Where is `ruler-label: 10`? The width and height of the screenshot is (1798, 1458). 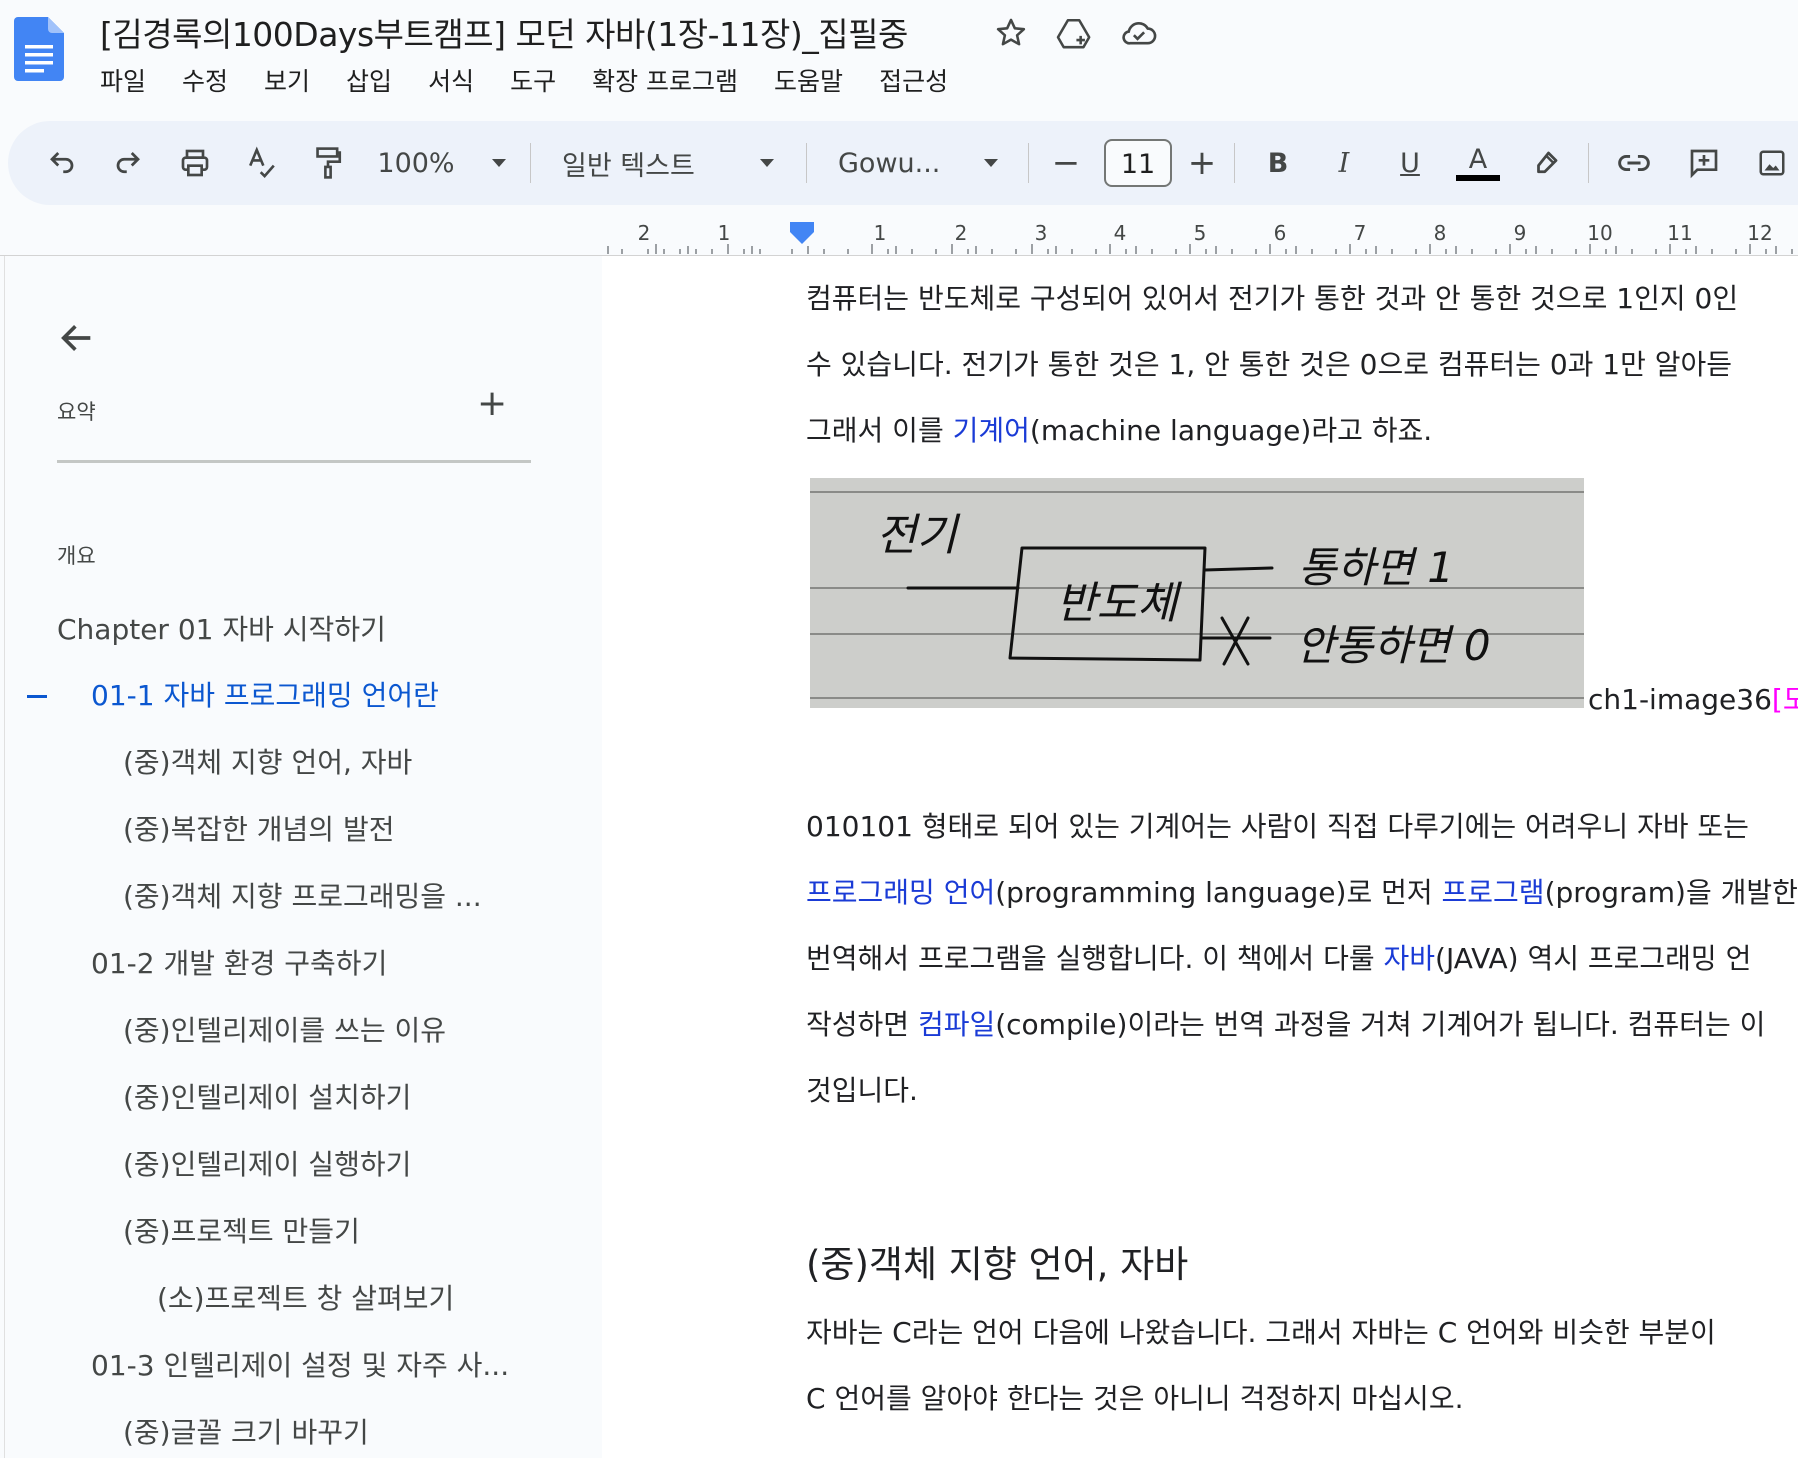
ruler-label: 10 is located at coordinates (1599, 233).